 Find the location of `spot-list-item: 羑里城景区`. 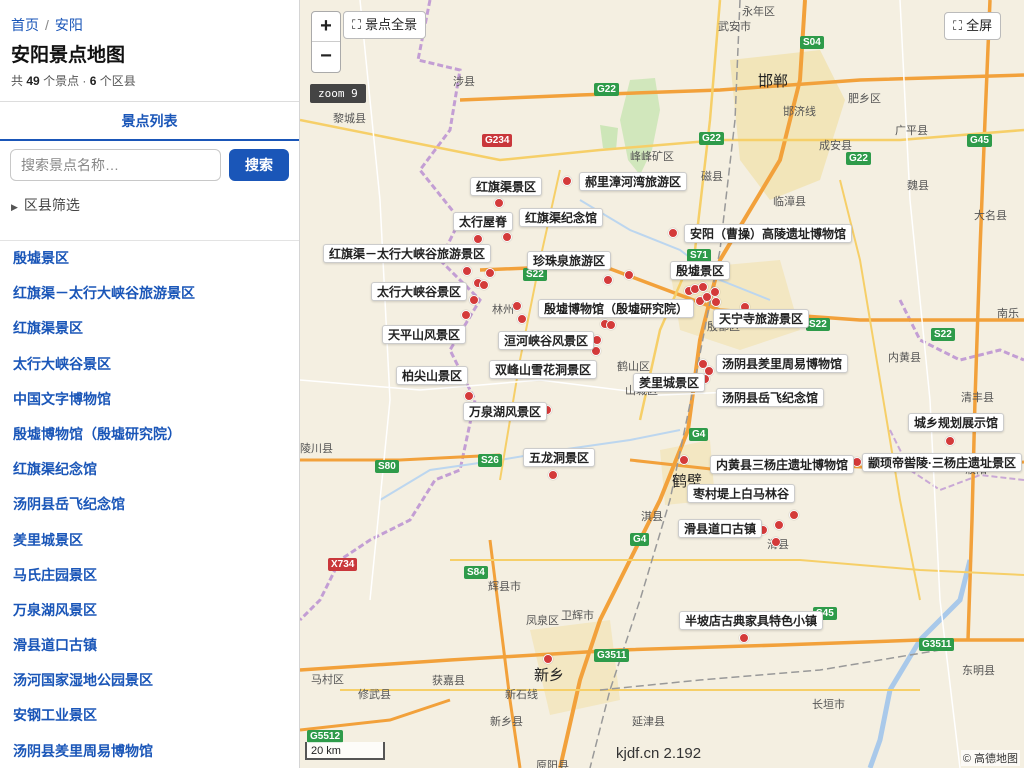

spot-list-item: 羑里城景区 is located at coordinates (149, 540).